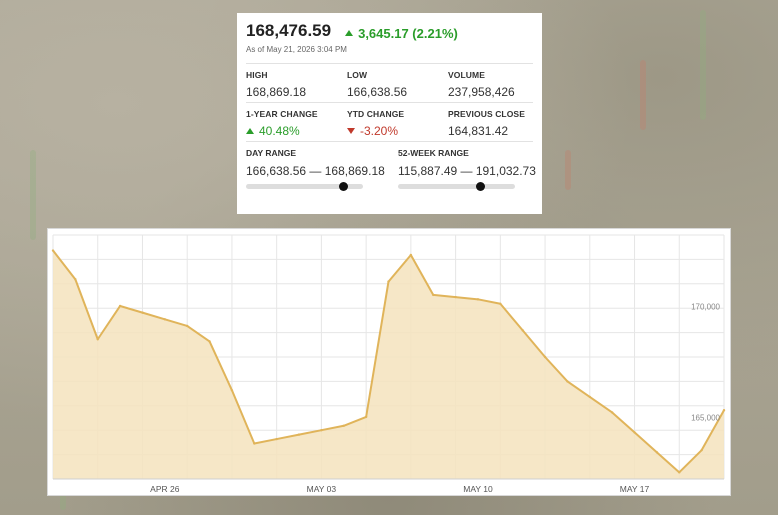 The height and width of the screenshot is (515, 778). Describe the element at coordinates (379, 131) in the screenshot. I see `stat-value-text: -3.20%` at that location.